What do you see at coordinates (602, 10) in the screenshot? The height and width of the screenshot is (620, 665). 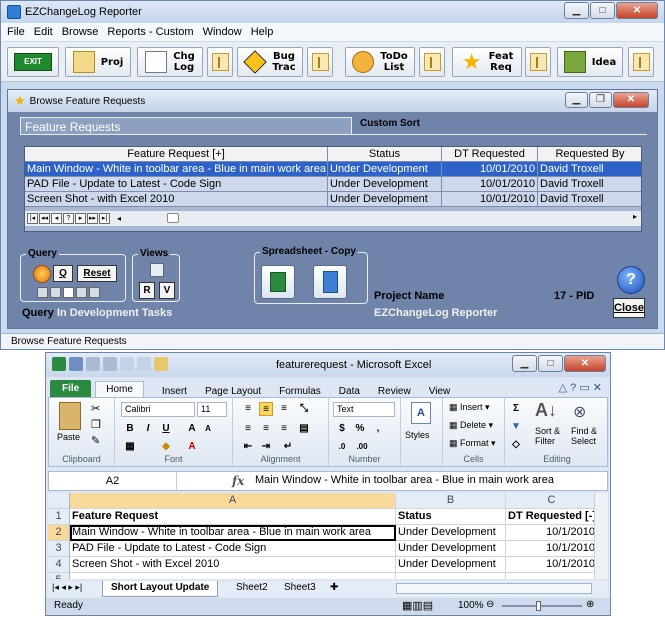 I see `maximize-button: □` at bounding box center [602, 10].